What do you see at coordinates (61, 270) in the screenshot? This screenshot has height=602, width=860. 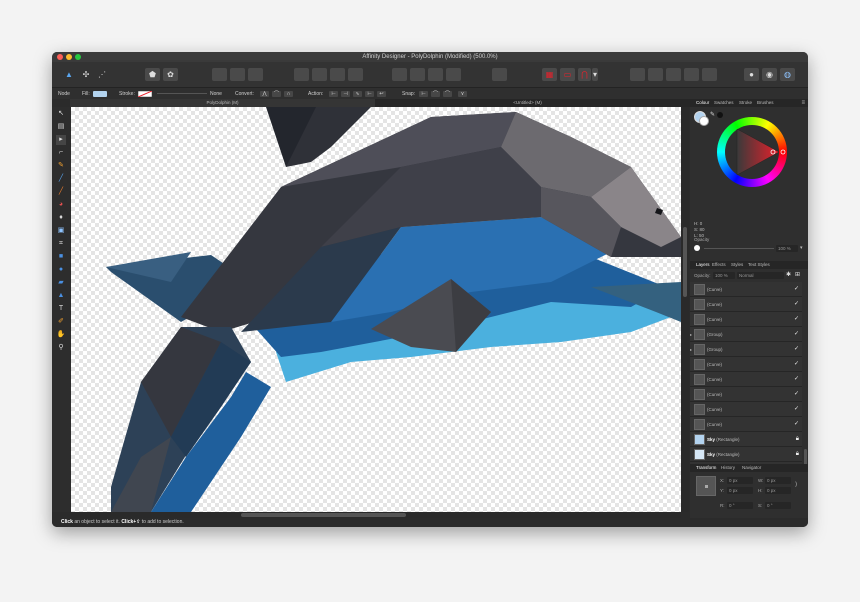 I see `ellipse-tool-icon: ●` at bounding box center [61, 270].